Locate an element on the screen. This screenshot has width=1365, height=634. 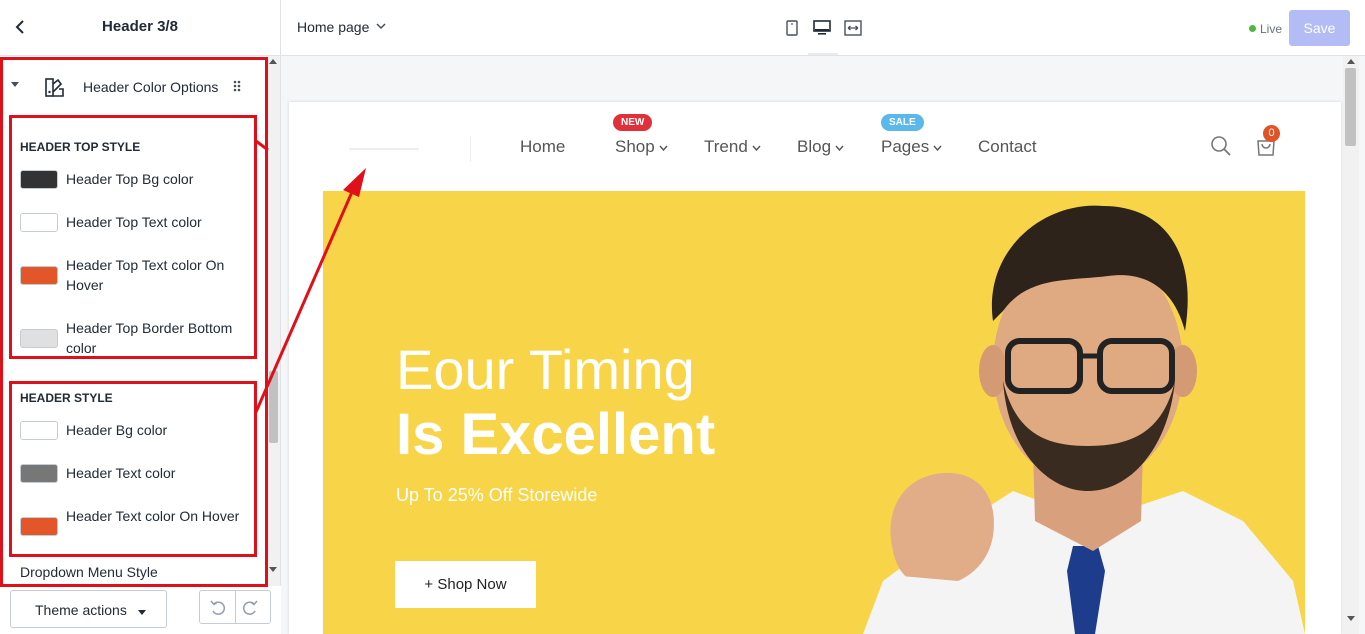
live-status-text: Live is located at coordinates (1271, 29).